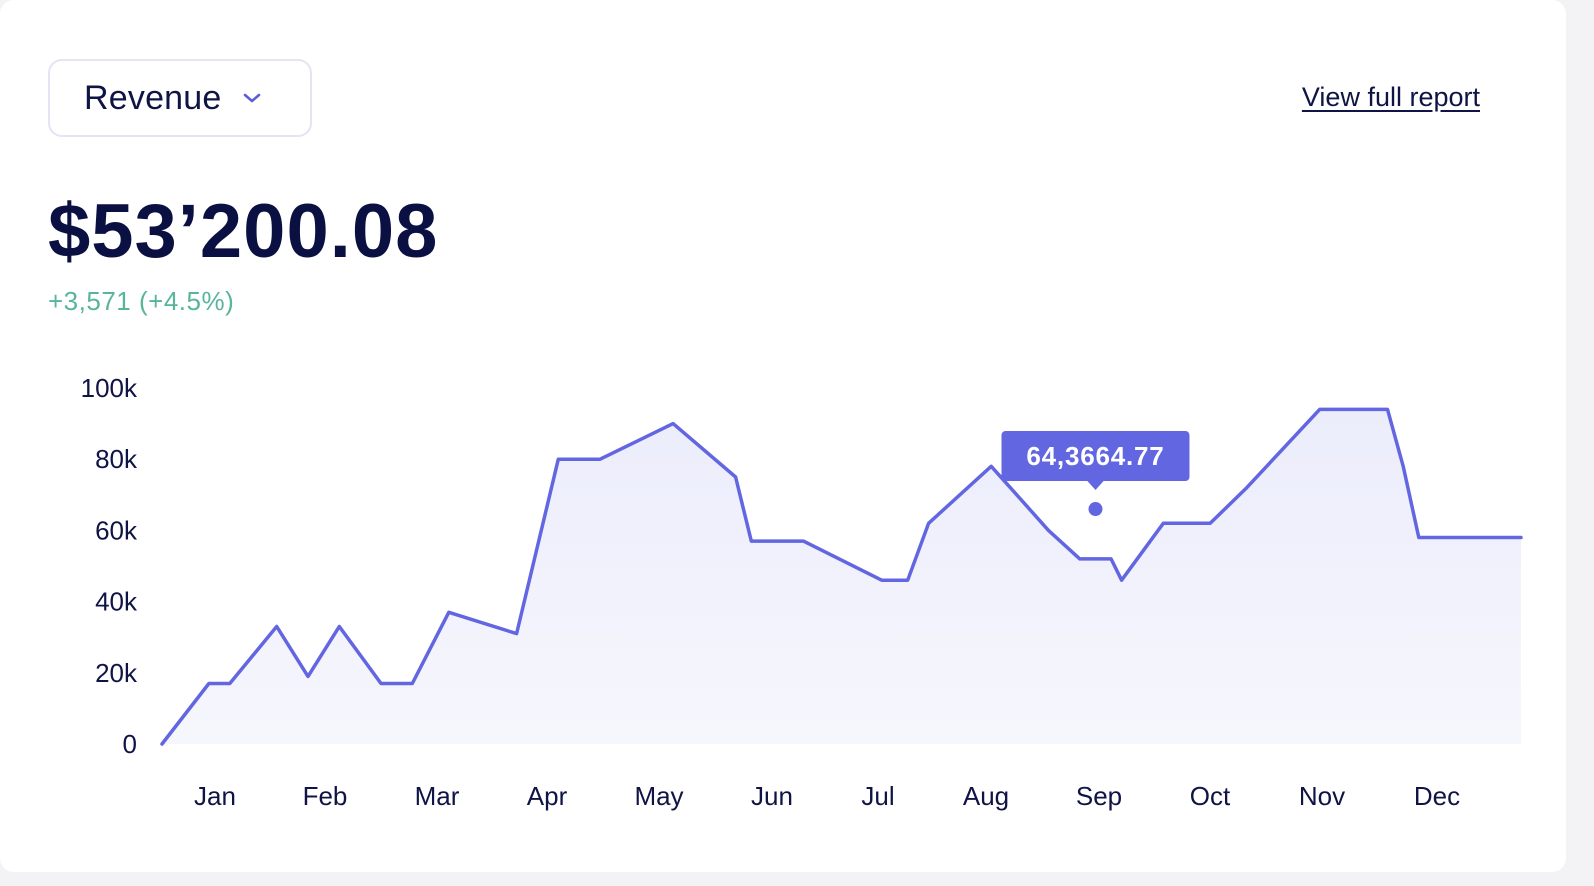  Describe the element at coordinates (325, 796) in the screenshot. I see `x-tick-label: Feb` at that location.